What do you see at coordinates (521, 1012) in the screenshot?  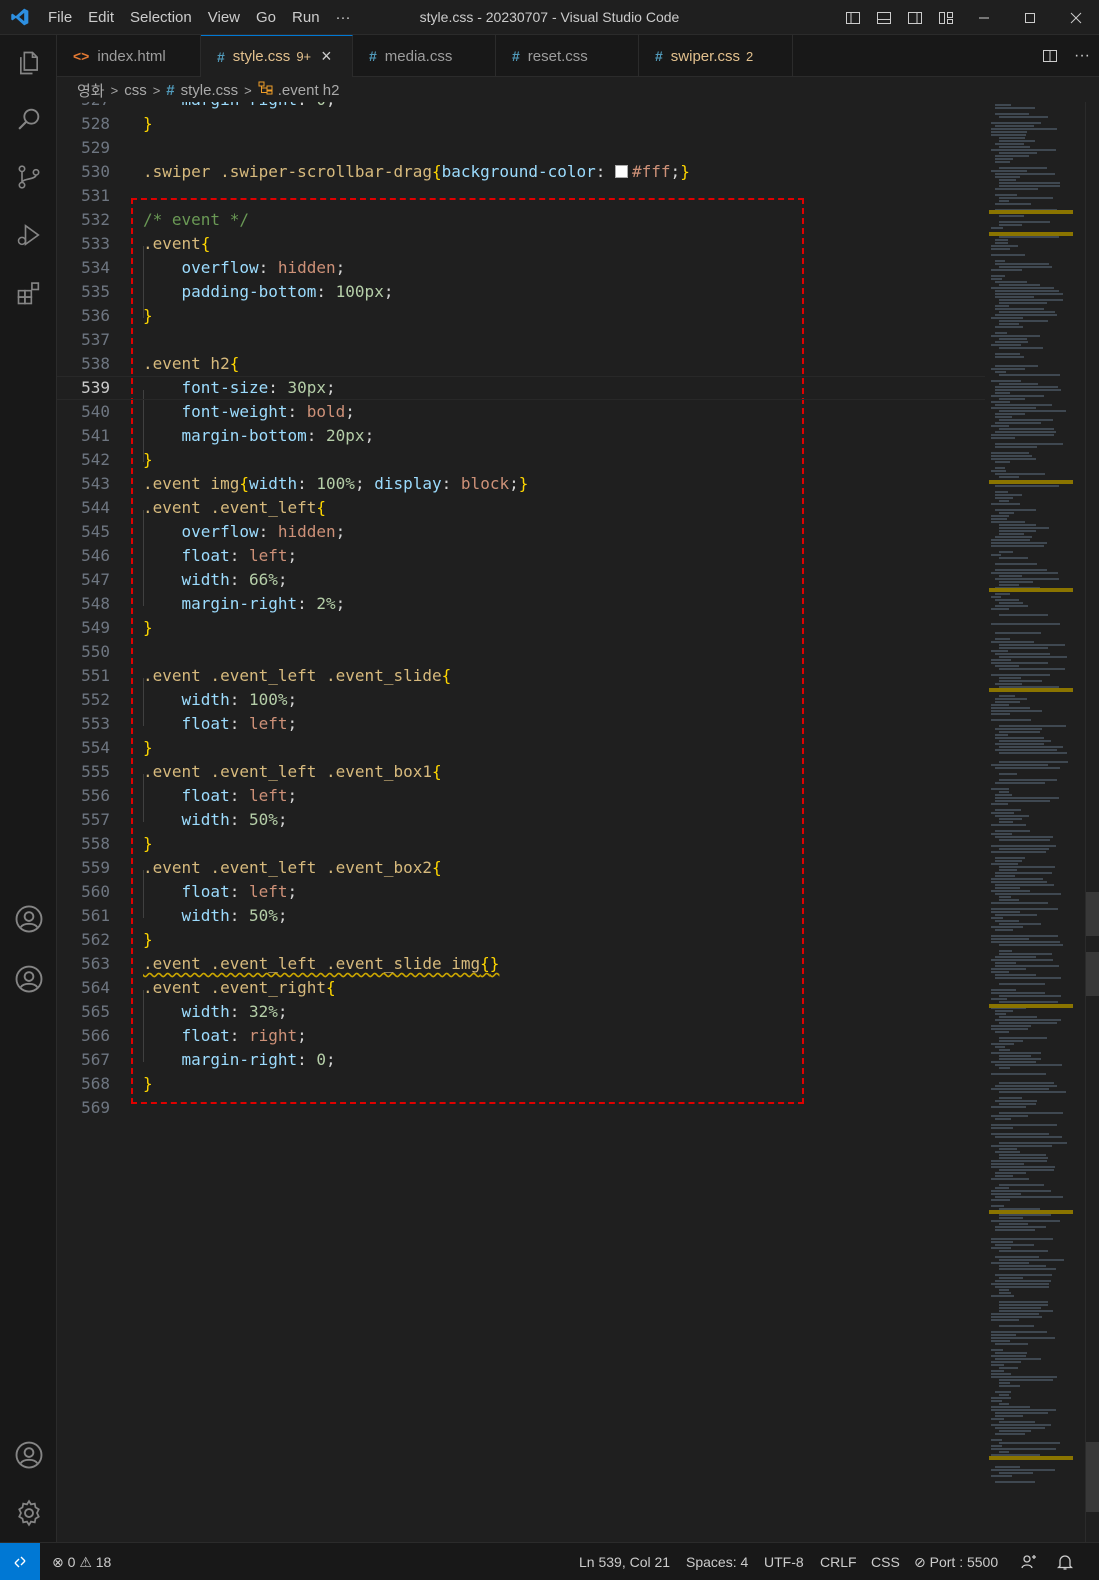 I see `code-line: 565 width: 32%;` at bounding box center [521, 1012].